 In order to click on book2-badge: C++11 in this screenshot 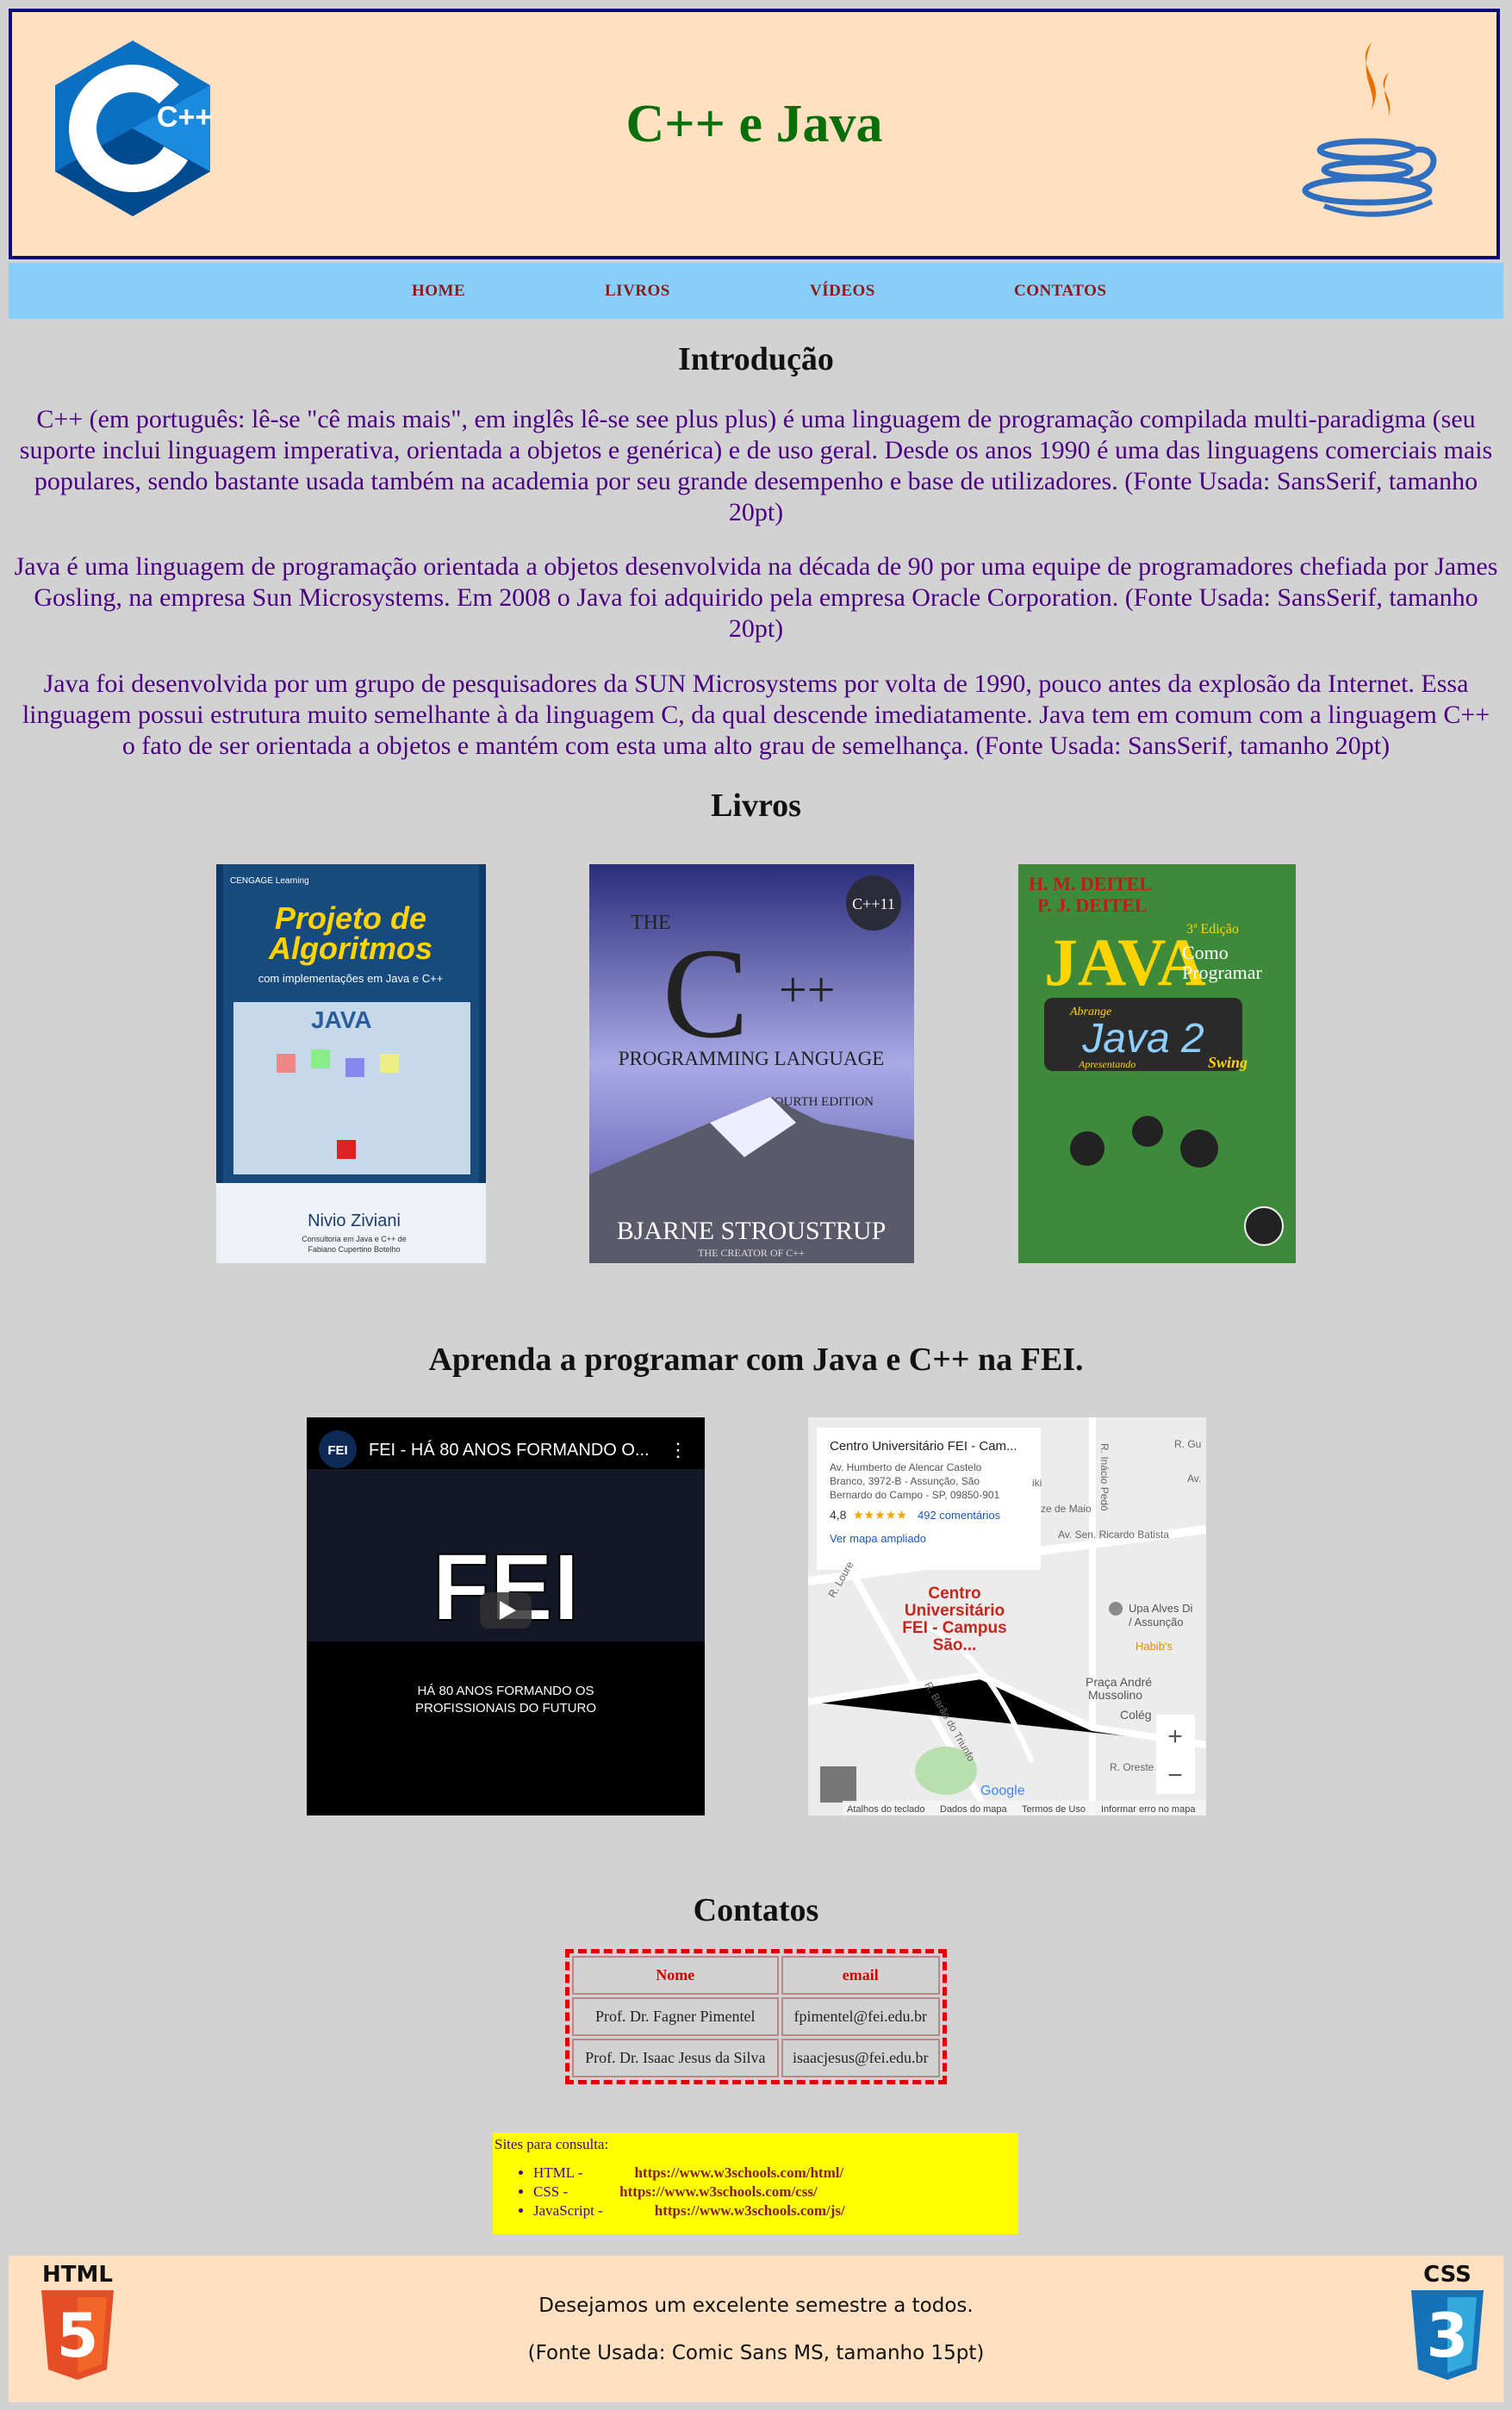, I will do `click(874, 904)`.